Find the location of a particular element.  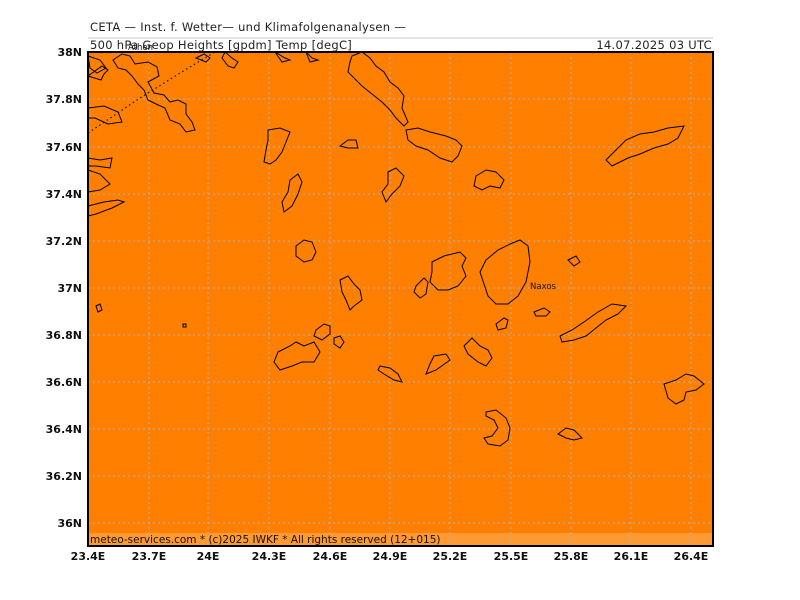

x-tick-label: 24.3E is located at coordinates (269, 556).